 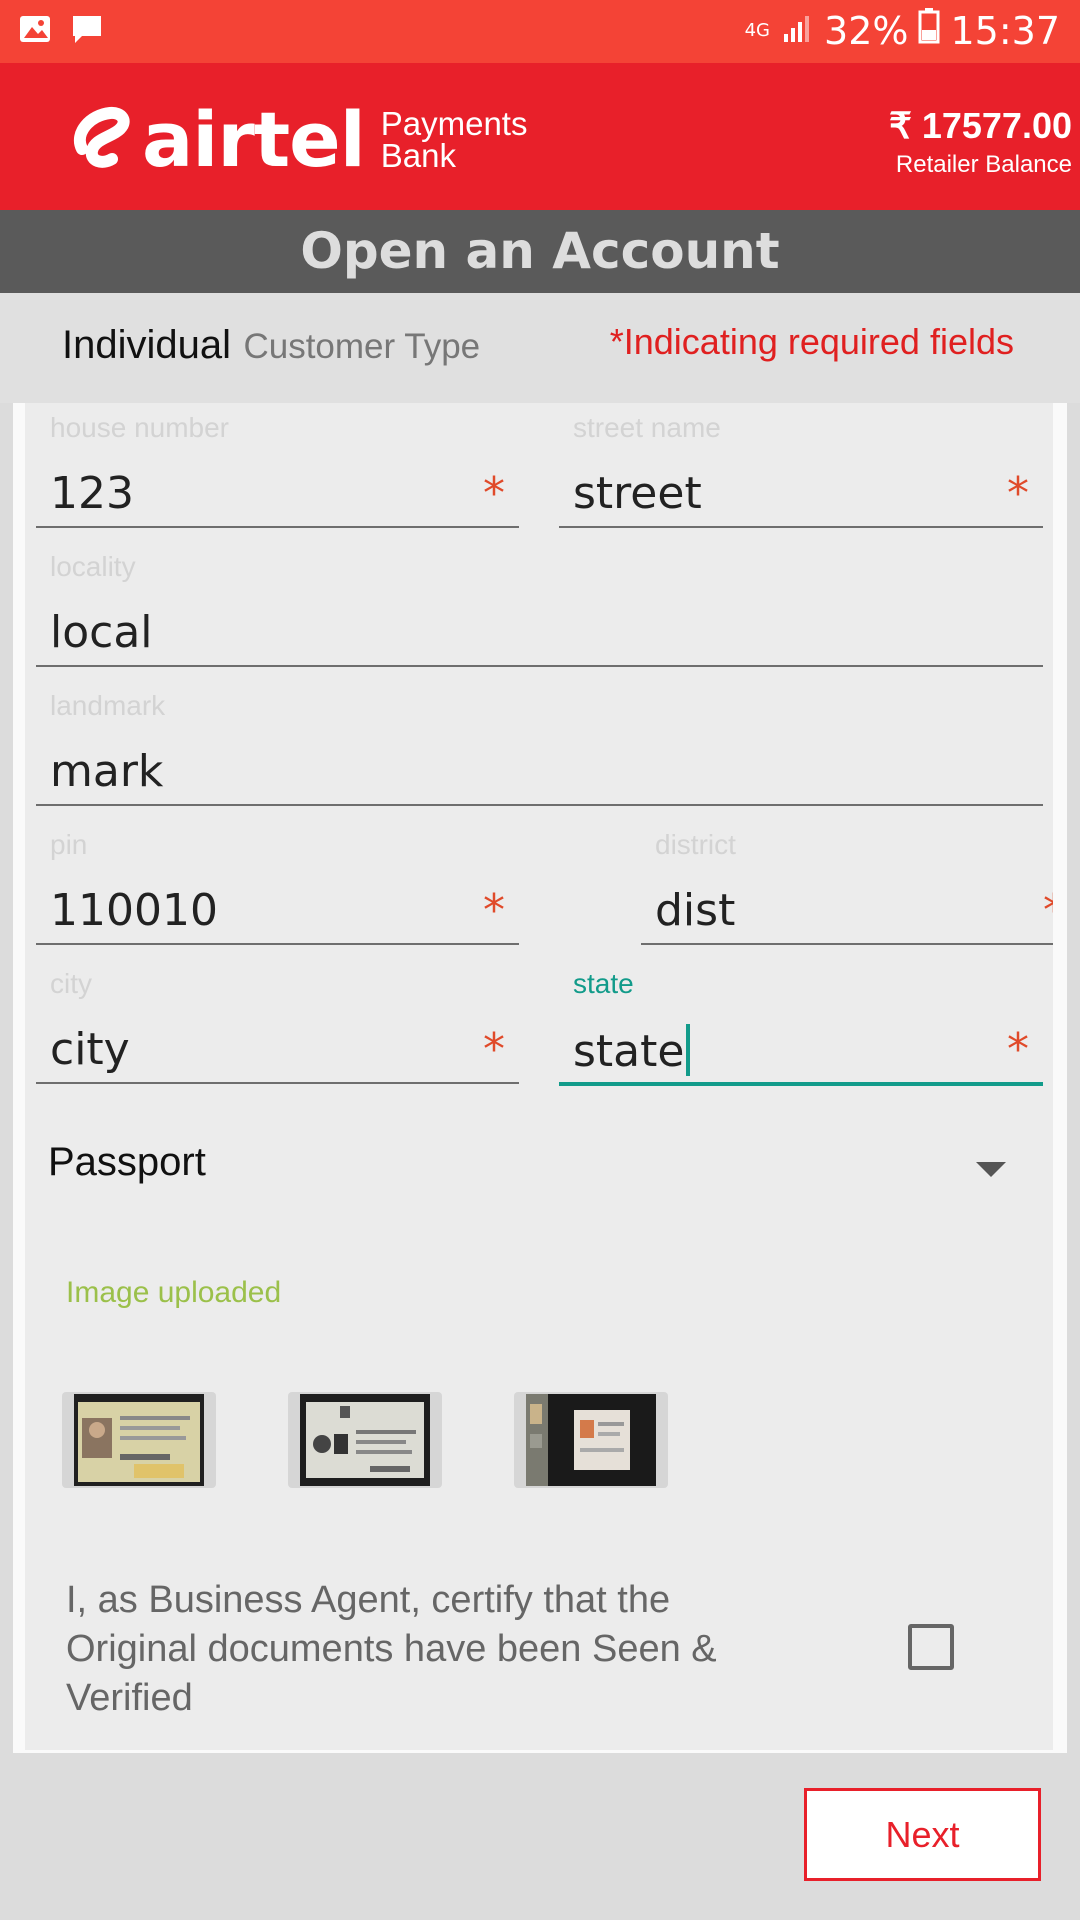 I want to click on customer-type: Individual Customer Type, so click(x=271, y=345).